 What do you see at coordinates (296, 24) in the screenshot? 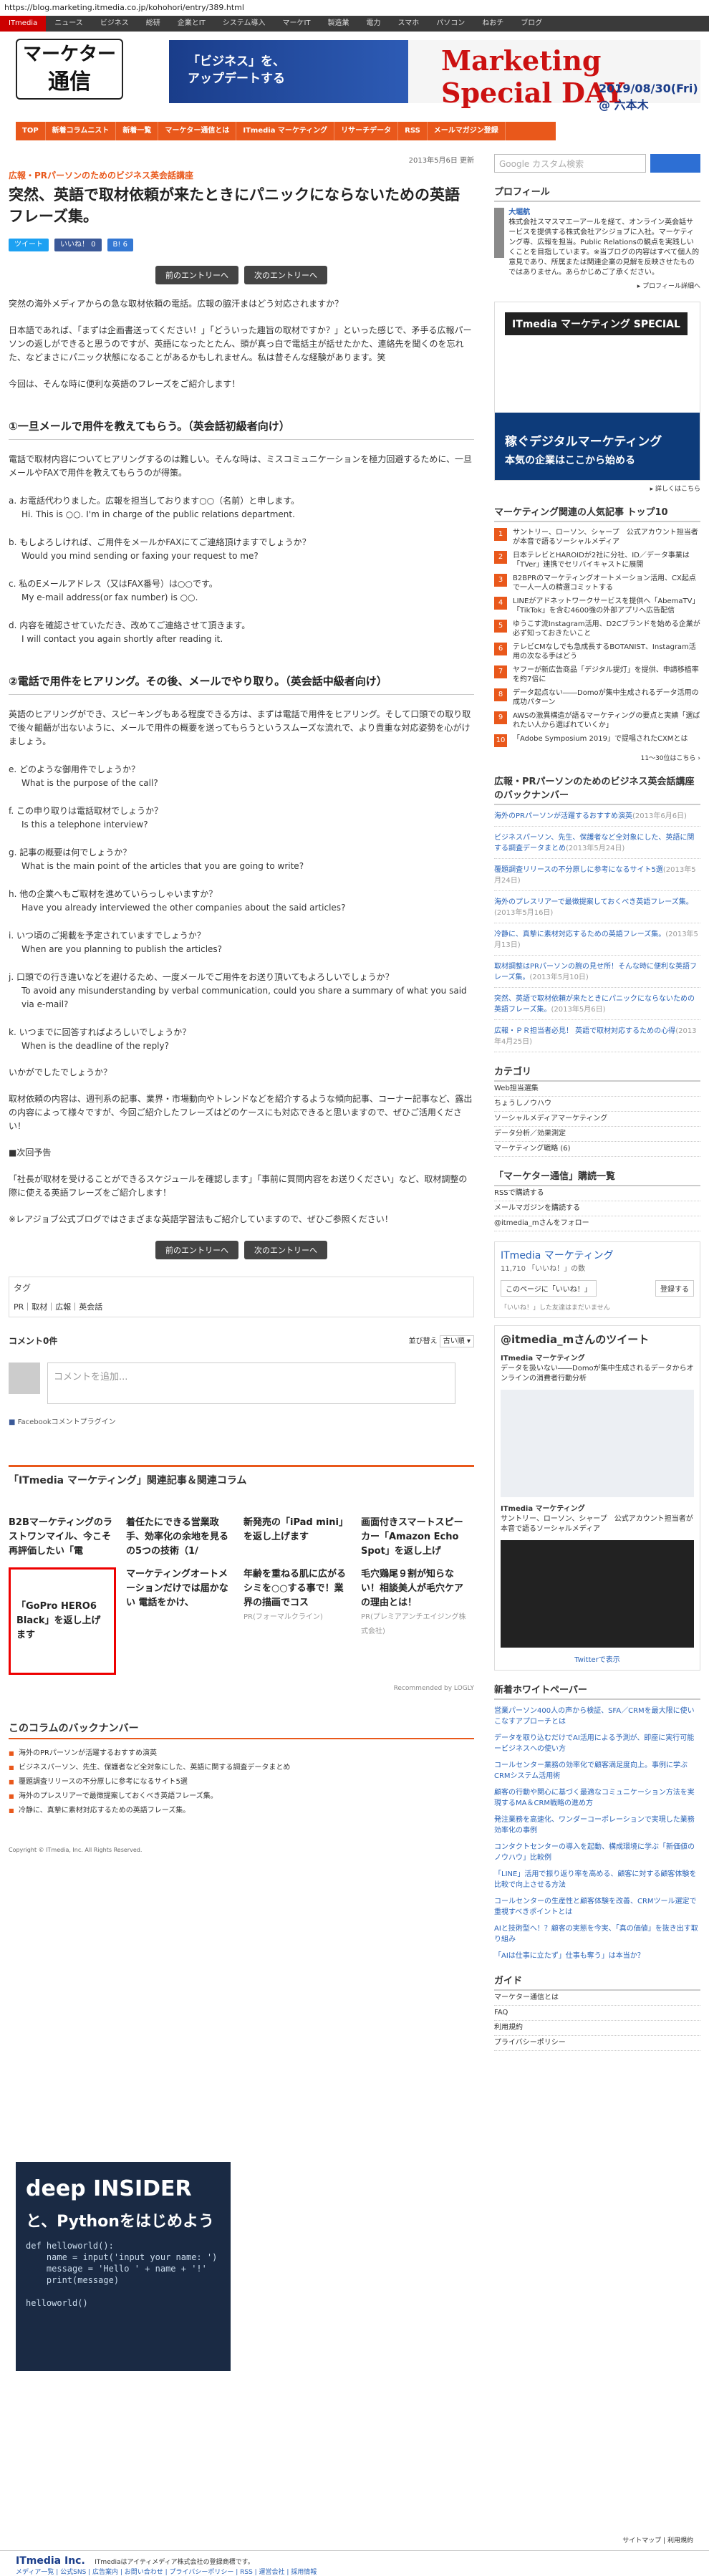
I see `topnav-item: マーケIT` at bounding box center [296, 24].